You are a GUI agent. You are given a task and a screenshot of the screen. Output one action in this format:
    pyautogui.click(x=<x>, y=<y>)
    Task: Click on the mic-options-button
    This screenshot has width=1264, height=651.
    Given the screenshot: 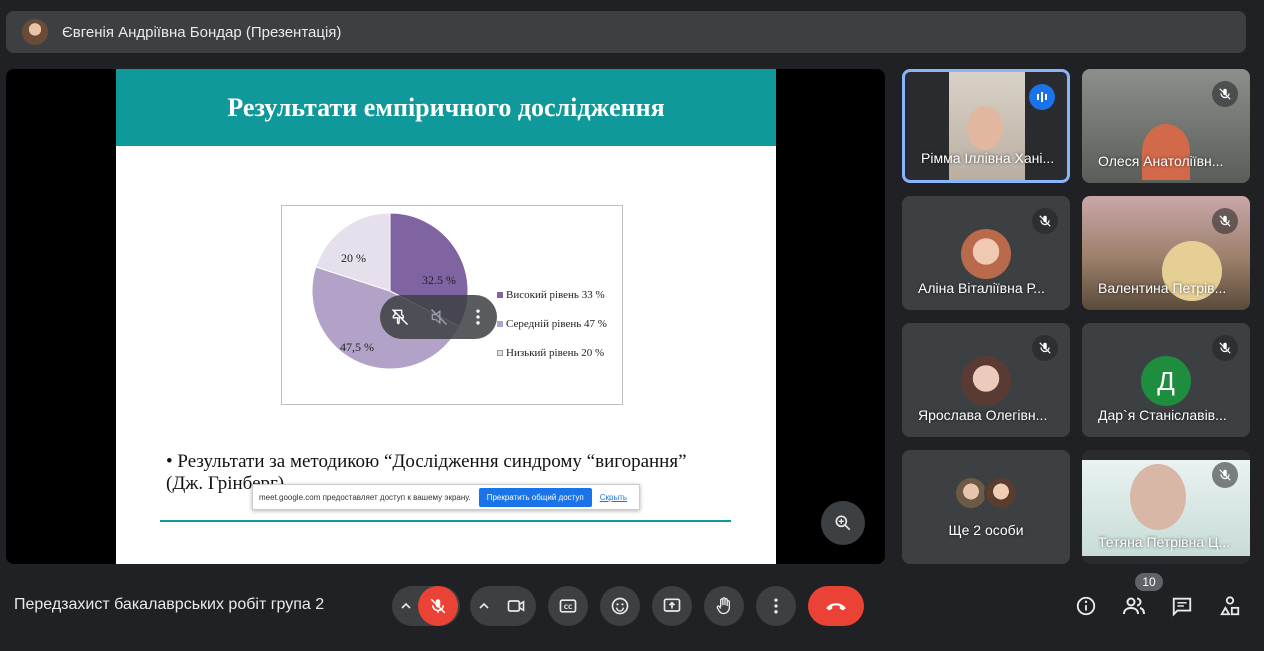 What is the action you would take?
    pyautogui.click(x=406, y=606)
    